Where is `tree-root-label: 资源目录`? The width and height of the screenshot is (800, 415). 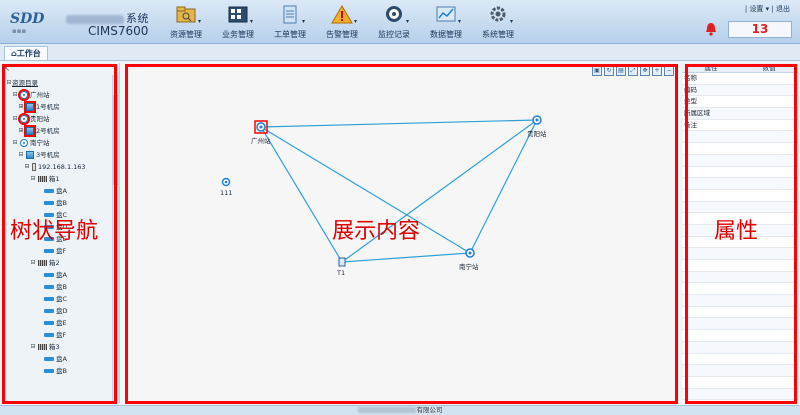 tree-root-label: 资源目录 is located at coordinates (25, 83).